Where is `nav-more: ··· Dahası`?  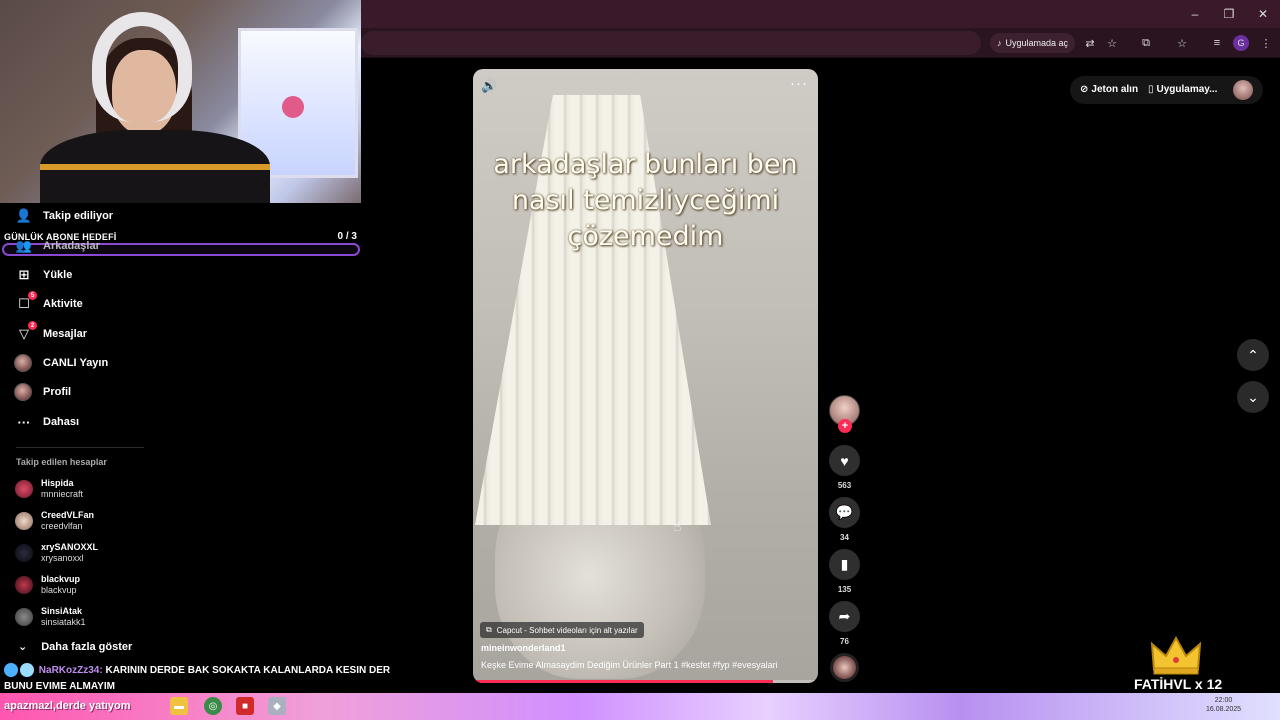 nav-more: ··· Dahası is located at coordinates (48, 422).